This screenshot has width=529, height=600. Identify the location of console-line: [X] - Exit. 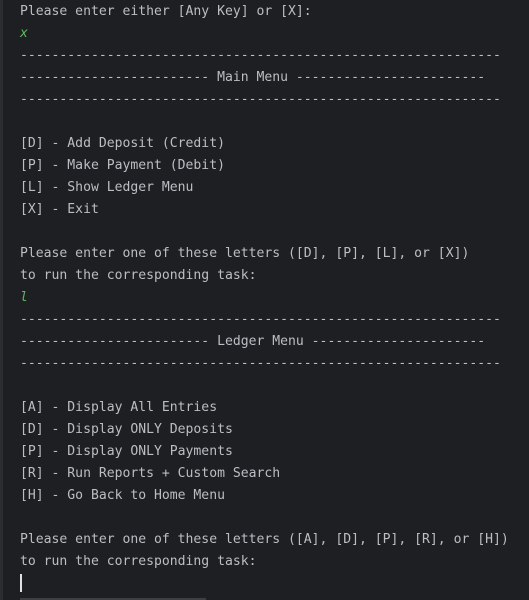
(59, 209).